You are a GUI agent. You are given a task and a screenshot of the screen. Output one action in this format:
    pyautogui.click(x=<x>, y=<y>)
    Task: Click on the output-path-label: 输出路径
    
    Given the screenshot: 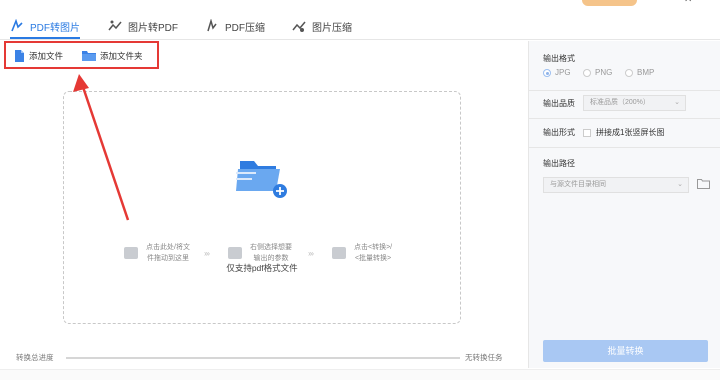 What is the action you would take?
    pyautogui.click(x=559, y=163)
    